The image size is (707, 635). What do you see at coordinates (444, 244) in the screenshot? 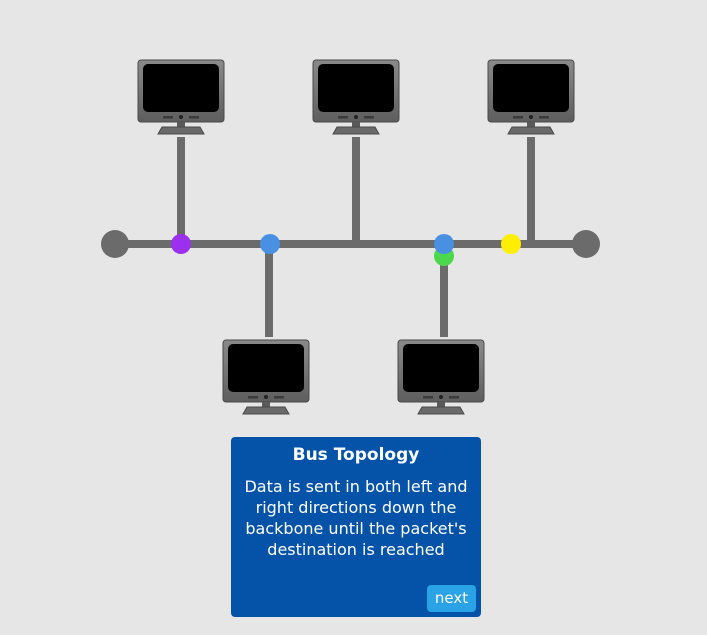
I see `packet-blue-right` at bounding box center [444, 244].